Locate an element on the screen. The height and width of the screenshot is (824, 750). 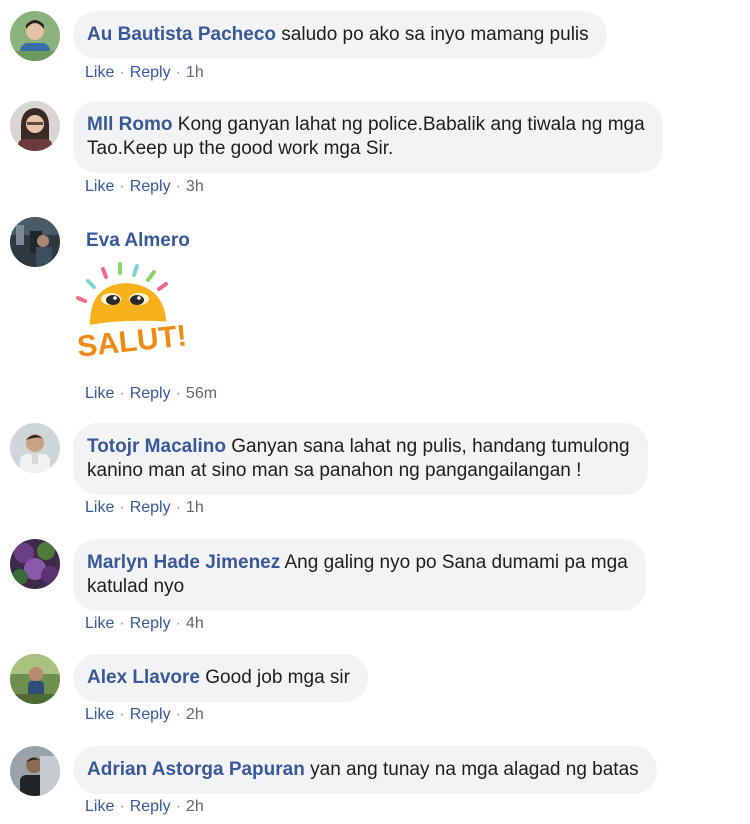
comment-text-line-1: Ang galing nyo po Sana dumami pa mga is located at coordinates (456, 562).